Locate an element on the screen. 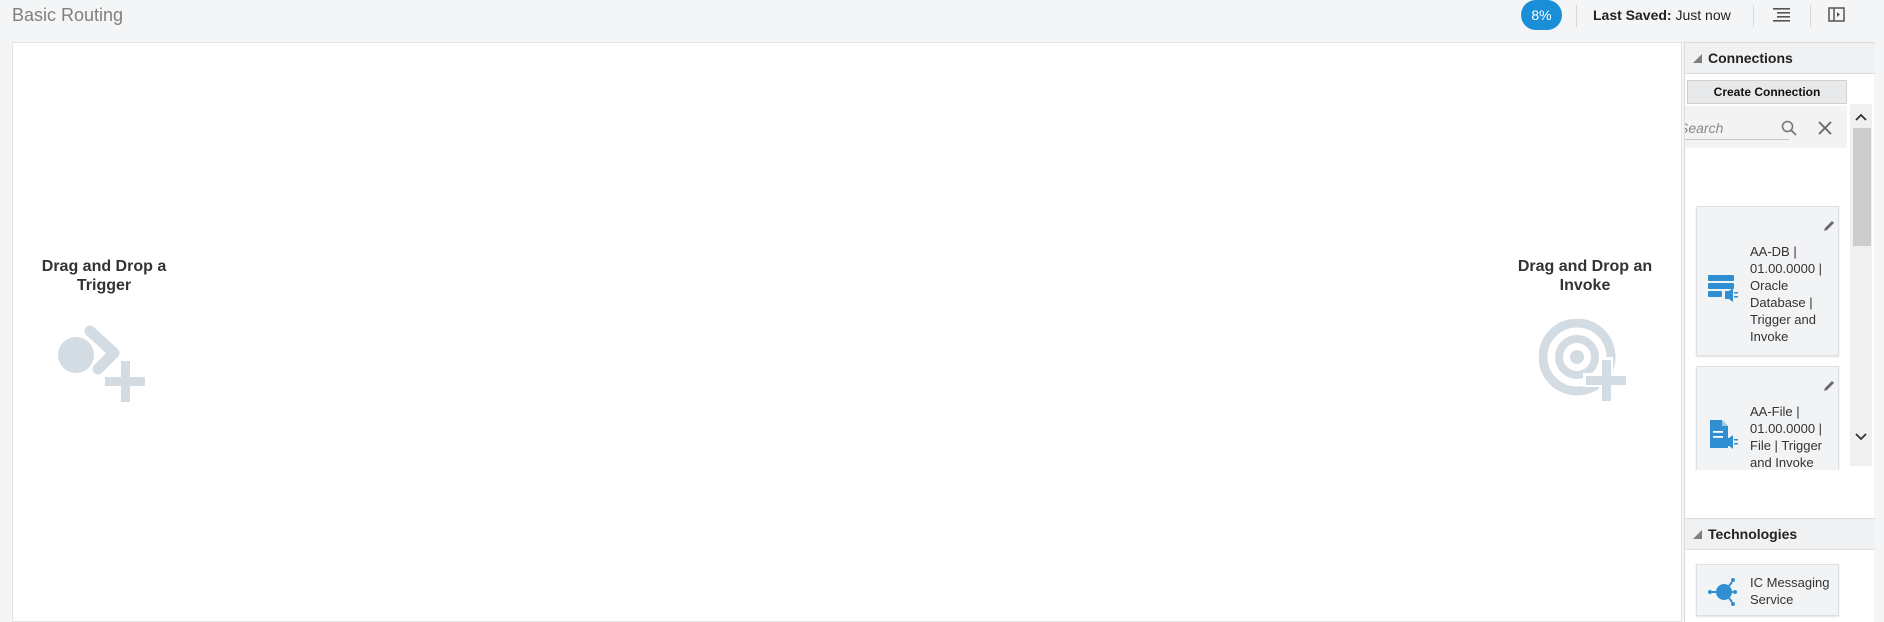 This screenshot has width=1884, height=622. last-saved-status: Last Saved: Just now is located at coordinates (1662, 15).